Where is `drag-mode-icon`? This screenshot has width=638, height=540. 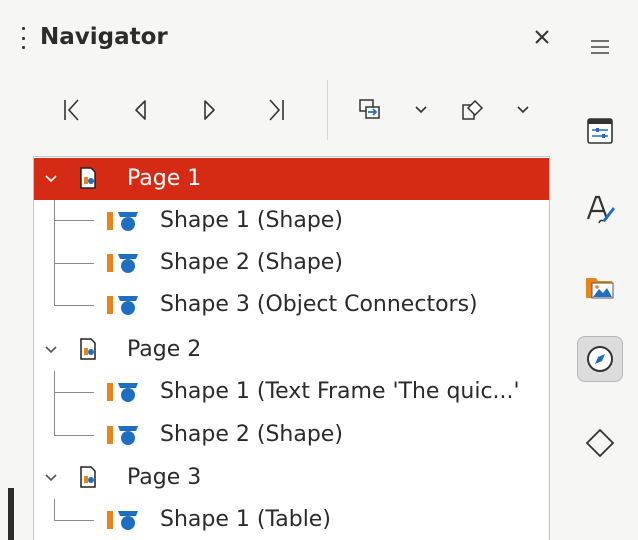 drag-mode-icon is located at coordinates (369, 109).